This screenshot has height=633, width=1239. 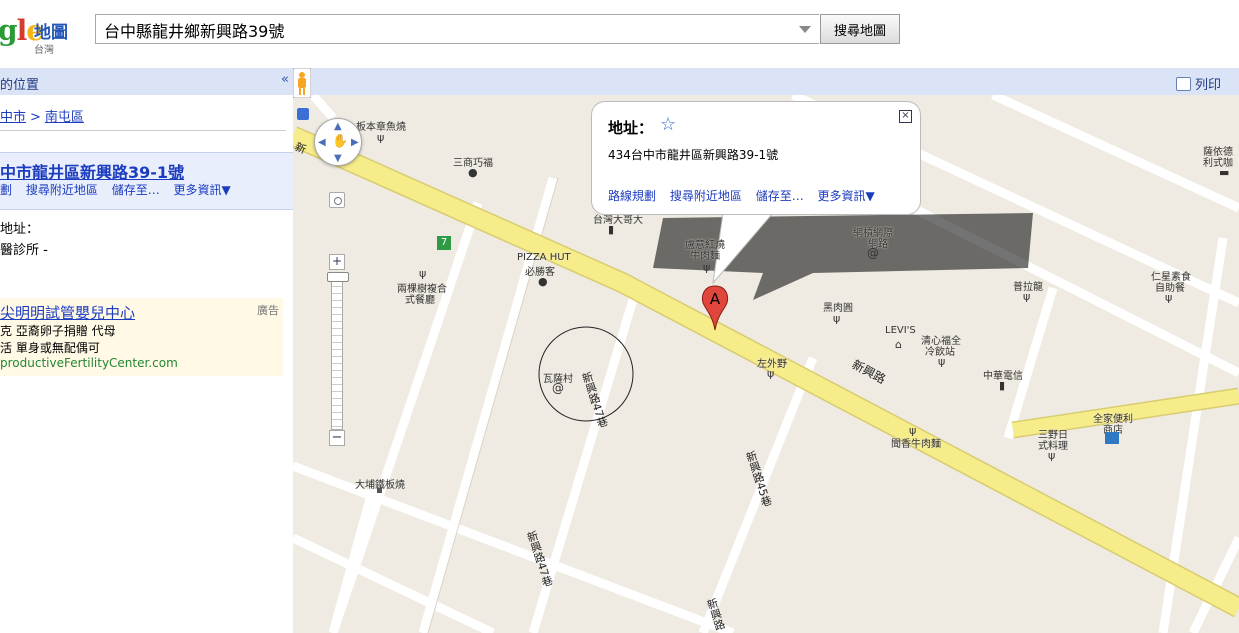 What do you see at coordinates (338, 277) in the screenshot?
I see `zoom-slider-handle` at bounding box center [338, 277].